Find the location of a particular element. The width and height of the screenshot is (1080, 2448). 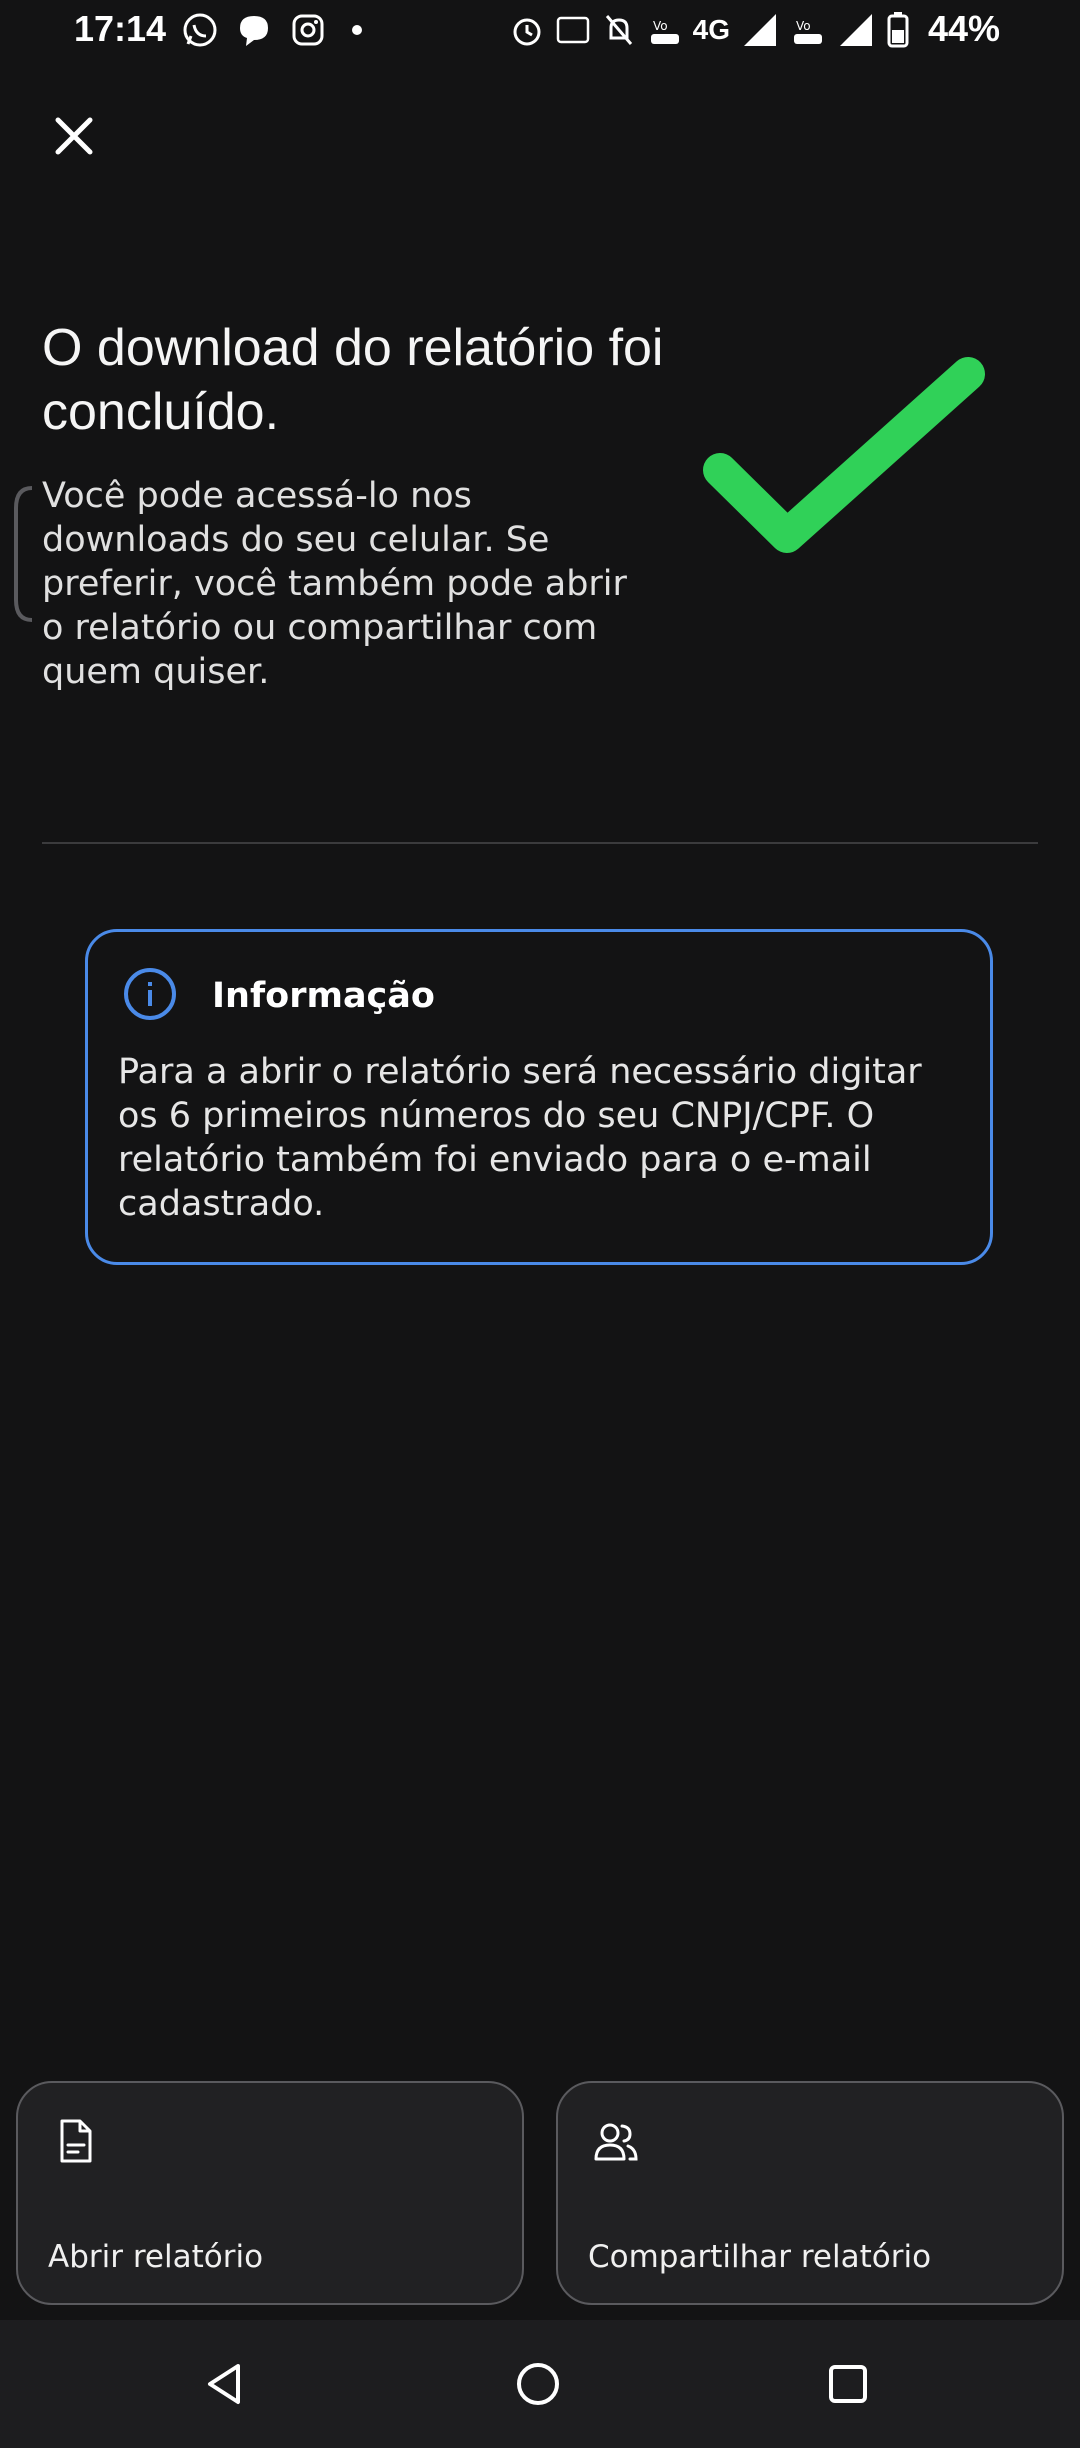

alarm-icon is located at coordinates (527, 32).